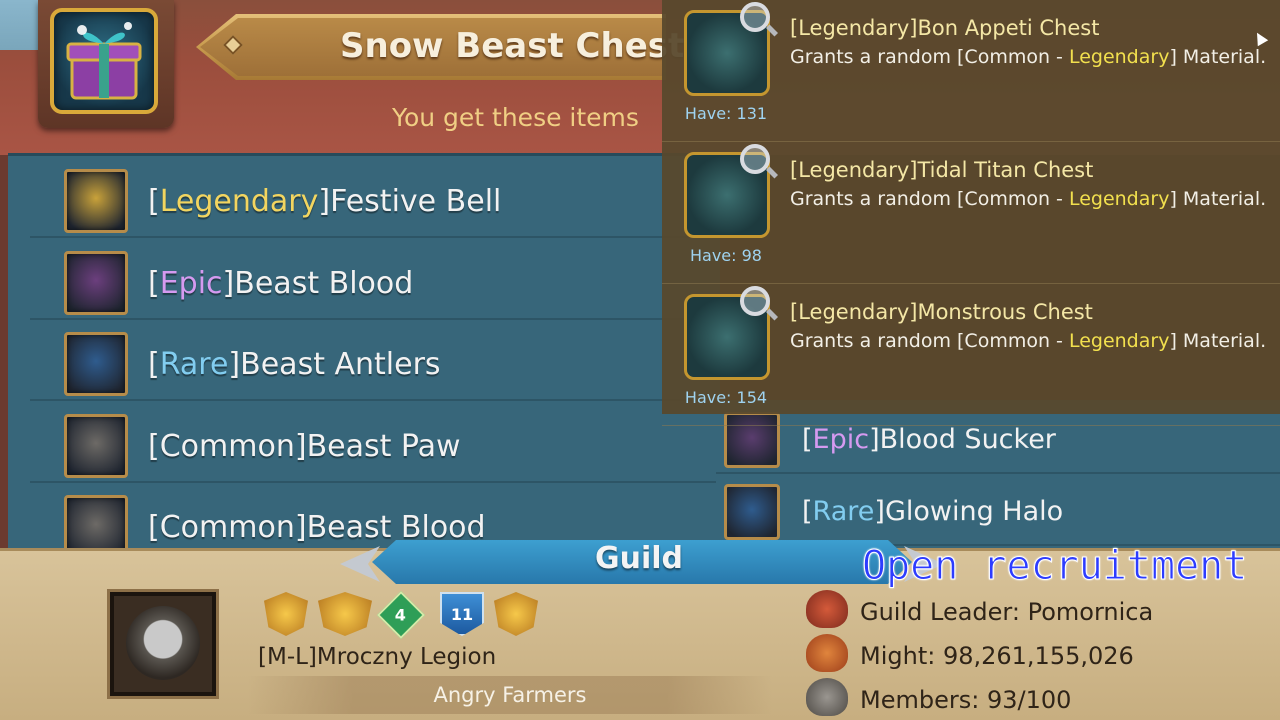 The image size is (1280, 720). I want to click on skull-icon, so click(163, 643).